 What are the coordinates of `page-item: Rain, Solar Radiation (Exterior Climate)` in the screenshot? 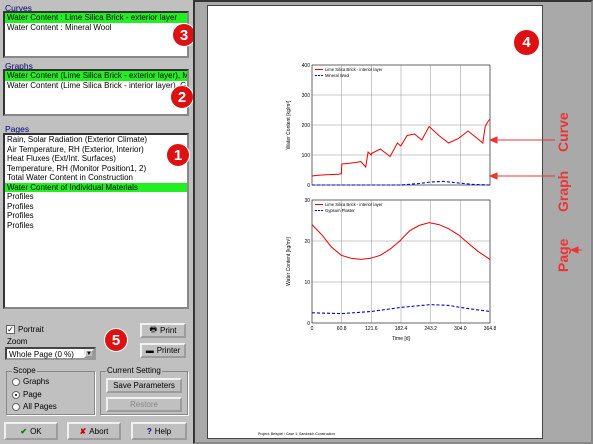 It's located at (96, 140).